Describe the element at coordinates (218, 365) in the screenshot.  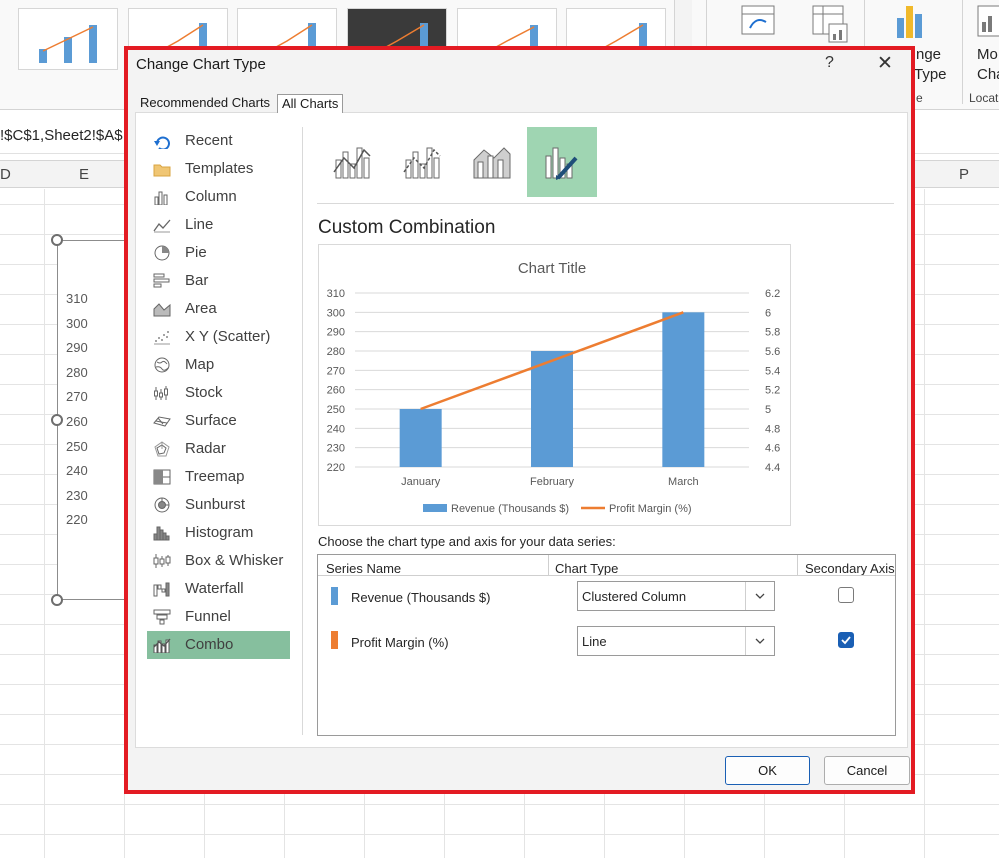
I see `chart-type-item-map: Map` at that location.